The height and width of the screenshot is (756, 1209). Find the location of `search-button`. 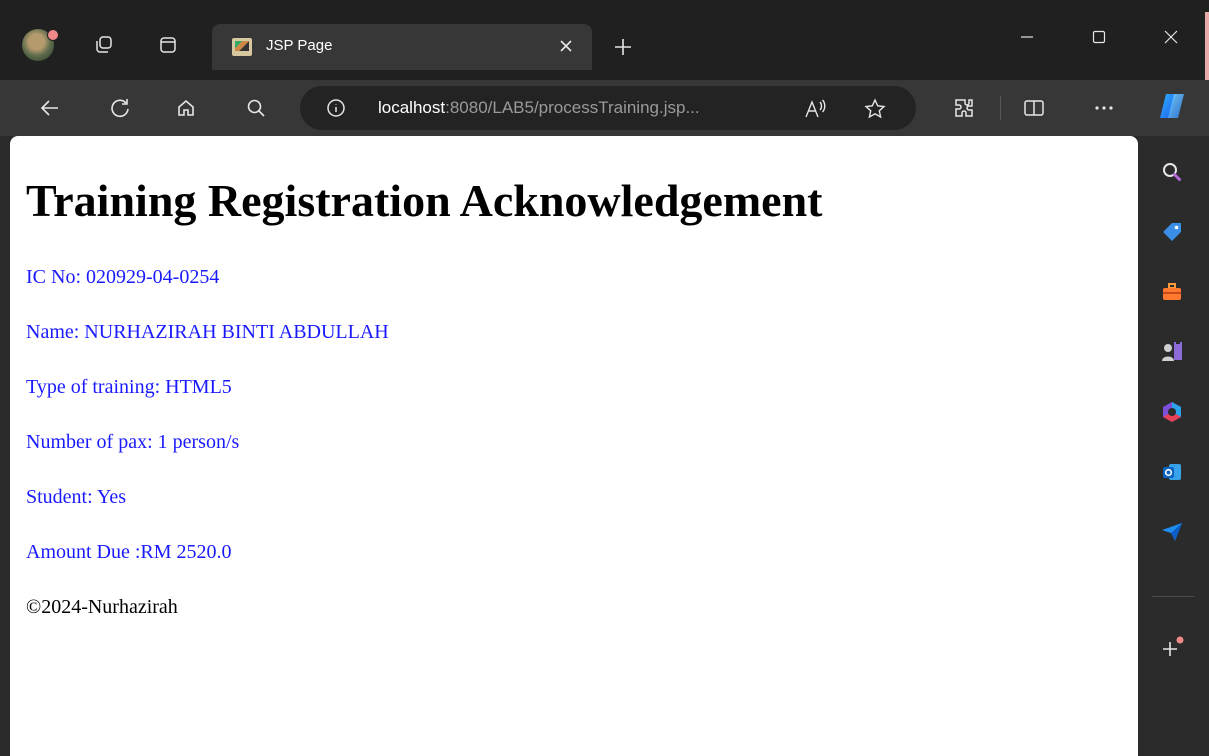

search-button is located at coordinates (256, 108).